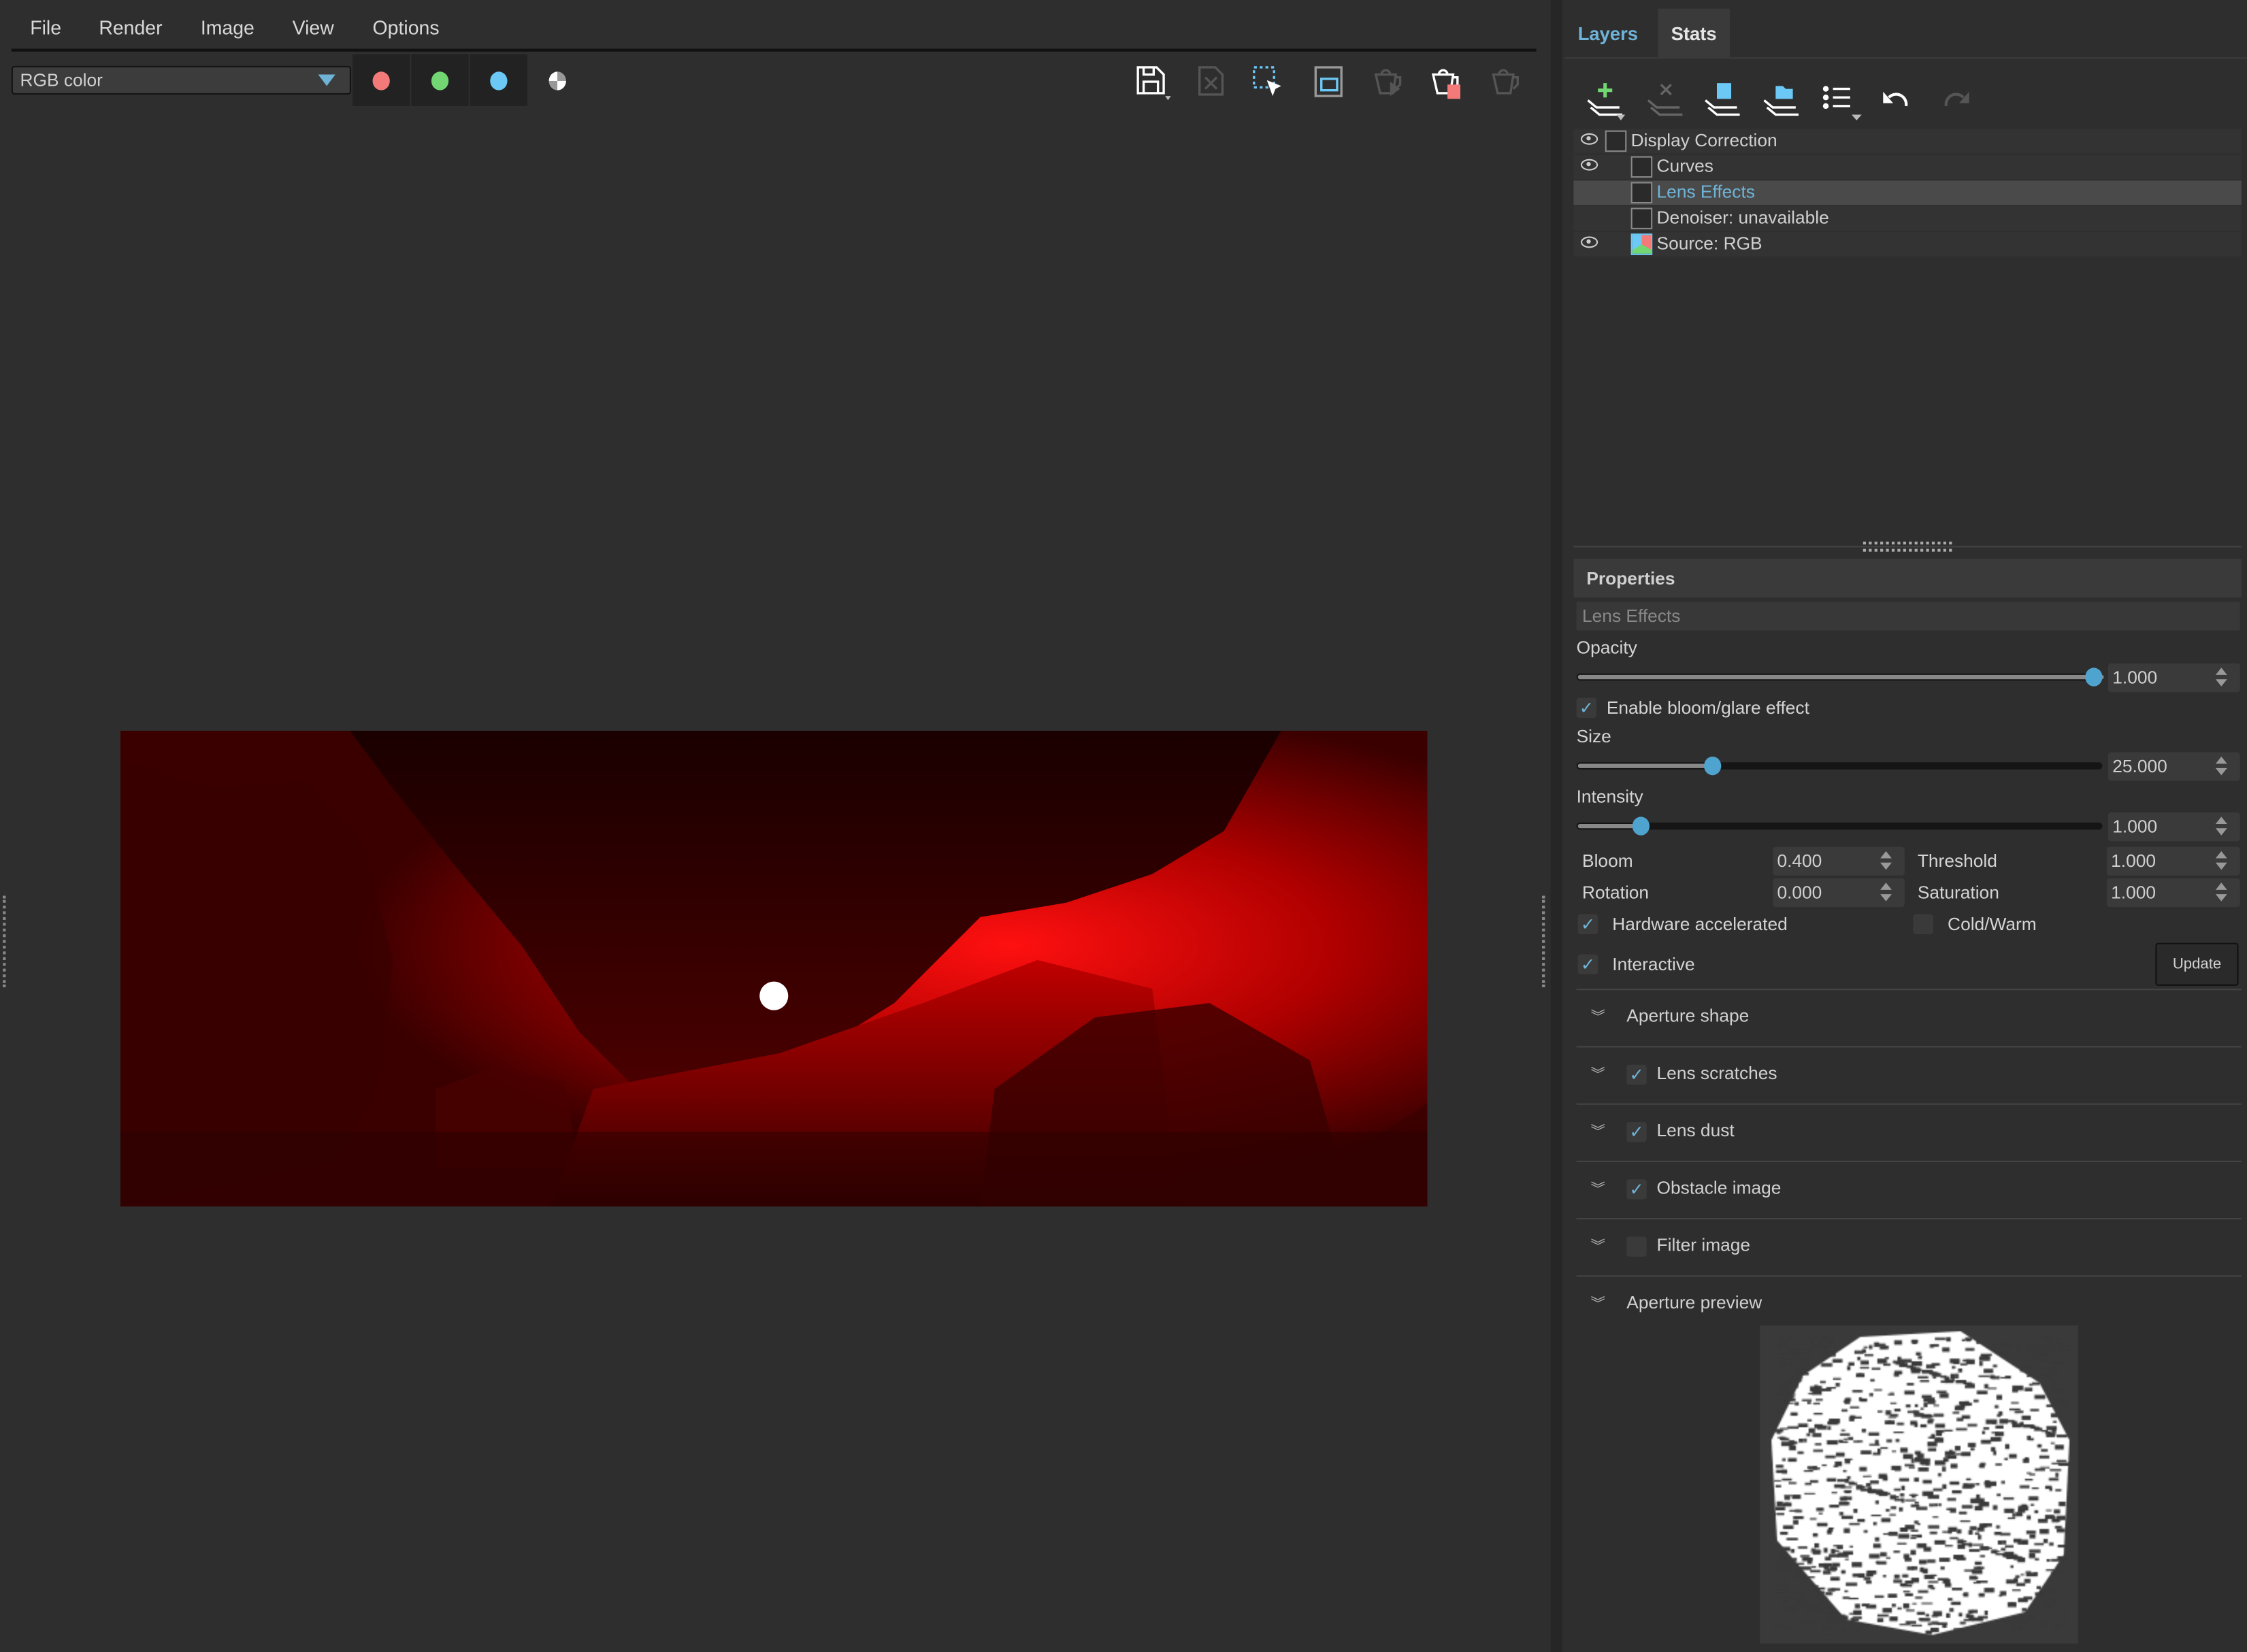 The width and height of the screenshot is (2247, 1652). I want to click on size-label: Size, so click(1594, 737).